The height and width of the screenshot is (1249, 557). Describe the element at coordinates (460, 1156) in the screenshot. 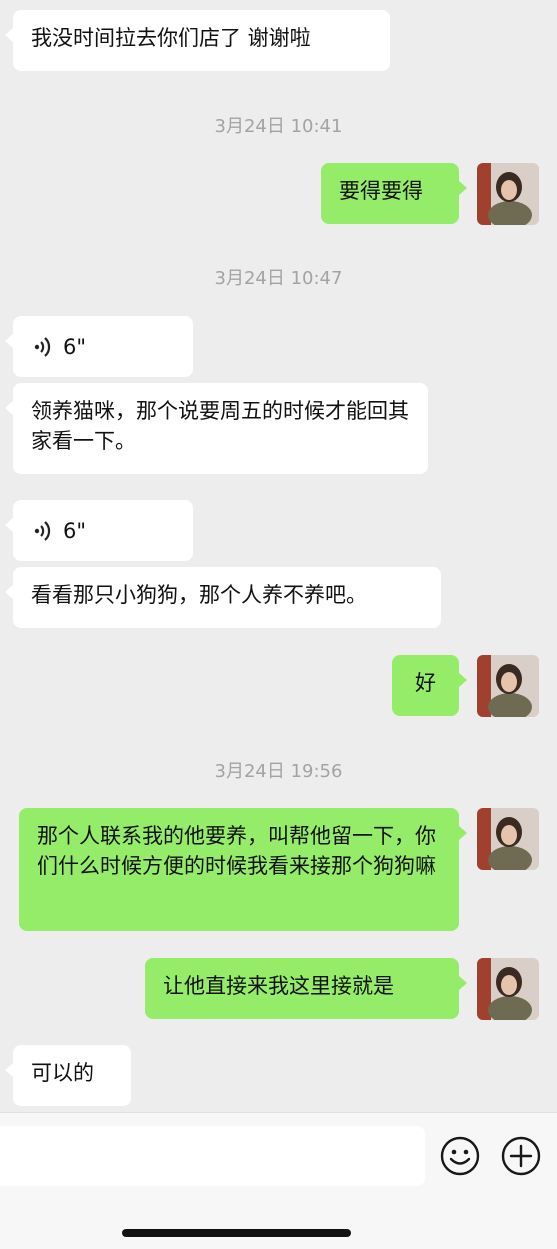

I see `emoji-icon` at that location.